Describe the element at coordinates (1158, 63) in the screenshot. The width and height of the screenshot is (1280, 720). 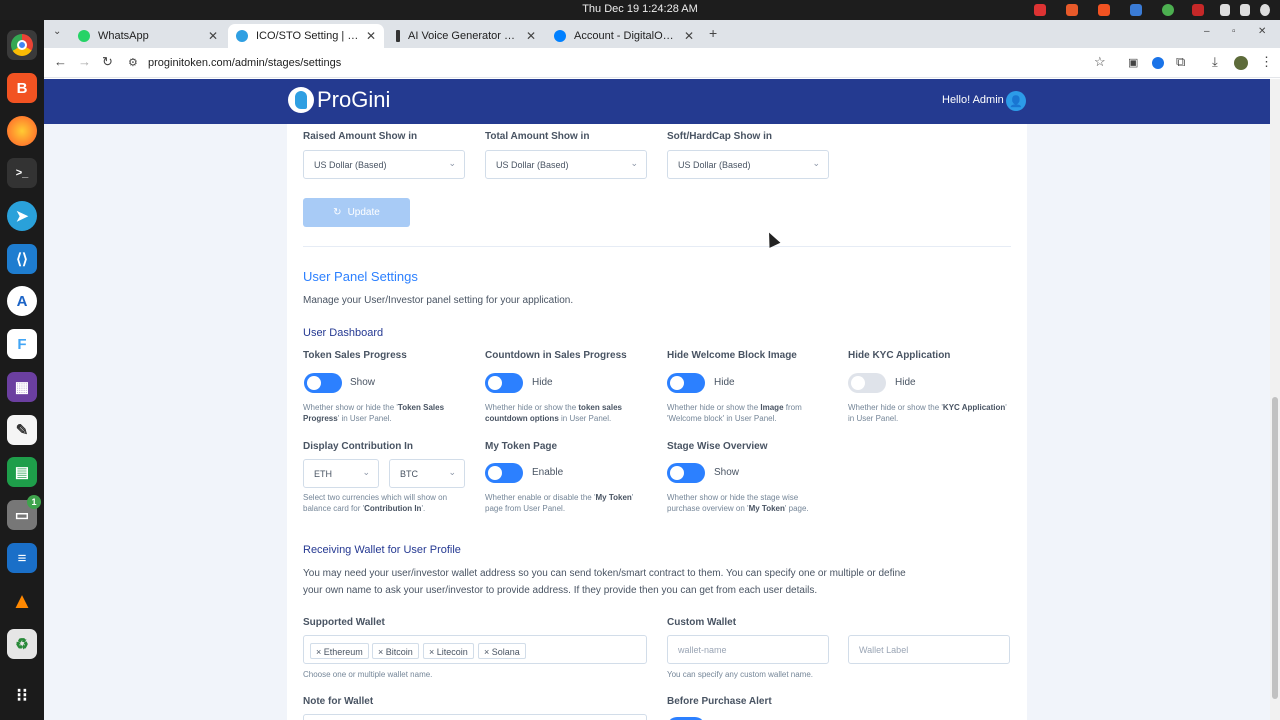
I see `extension-blue-icon` at that location.